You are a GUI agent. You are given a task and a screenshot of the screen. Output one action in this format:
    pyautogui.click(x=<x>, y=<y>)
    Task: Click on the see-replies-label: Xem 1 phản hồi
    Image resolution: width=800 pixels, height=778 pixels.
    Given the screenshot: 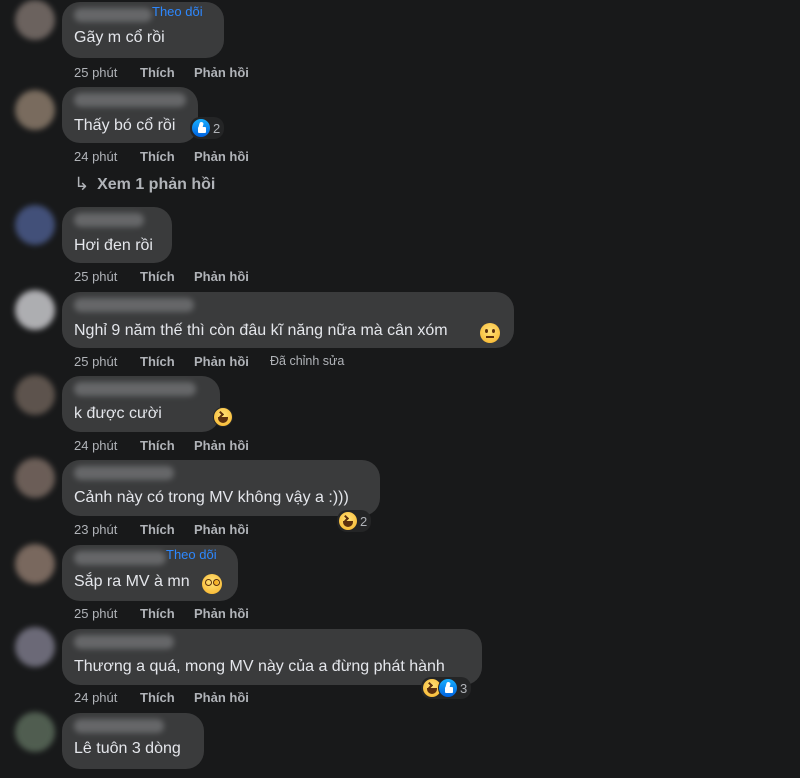 What is the action you would take?
    pyautogui.click(x=156, y=184)
    